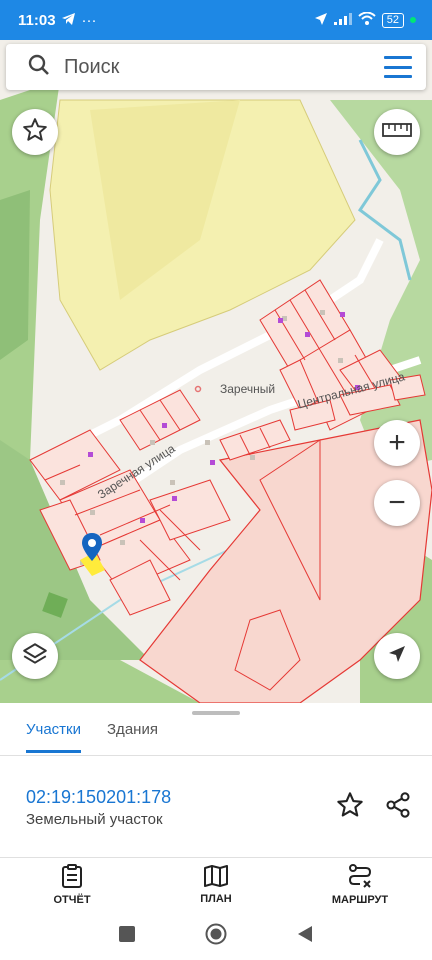  What do you see at coordinates (68, 20) in the screenshot?
I see `telegram-icon` at bounding box center [68, 20].